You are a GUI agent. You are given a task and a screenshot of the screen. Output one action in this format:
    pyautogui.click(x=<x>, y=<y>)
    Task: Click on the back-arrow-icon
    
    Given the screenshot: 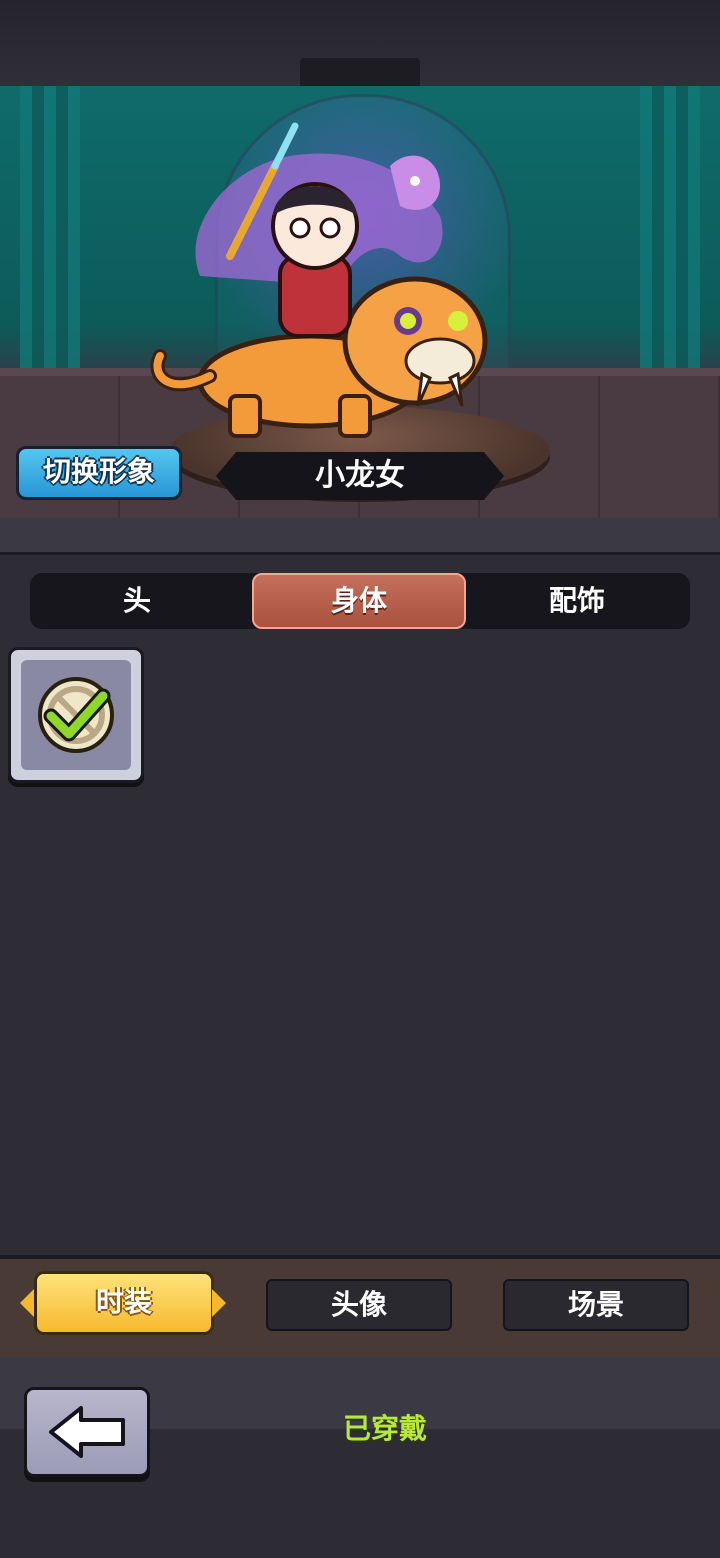 What is the action you would take?
    pyautogui.click(x=87, y=1432)
    